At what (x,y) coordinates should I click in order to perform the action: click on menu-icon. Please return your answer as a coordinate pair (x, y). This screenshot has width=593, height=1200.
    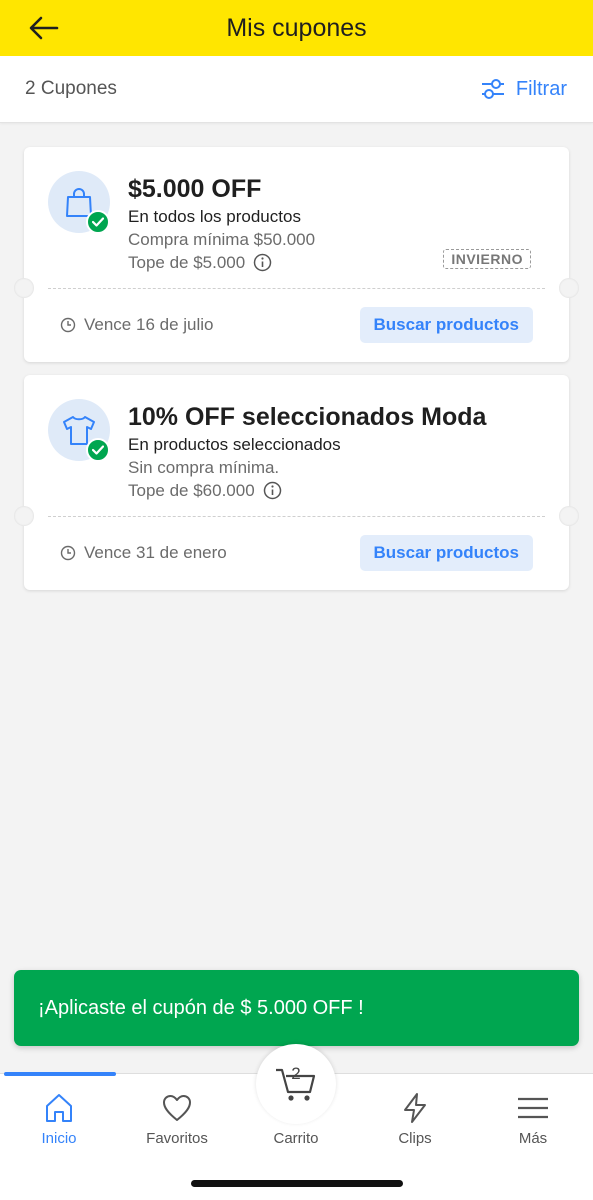
    Looking at the image, I should click on (533, 1108).